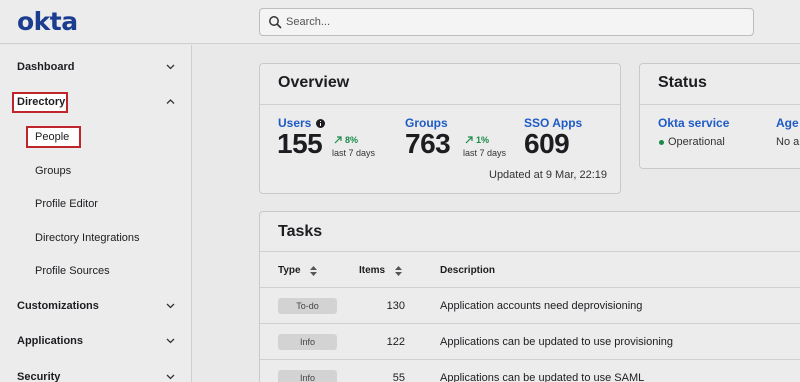 The height and width of the screenshot is (382, 800). Describe the element at coordinates (170, 101) in the screenshot. I see `chevron-up-icon` at that location.